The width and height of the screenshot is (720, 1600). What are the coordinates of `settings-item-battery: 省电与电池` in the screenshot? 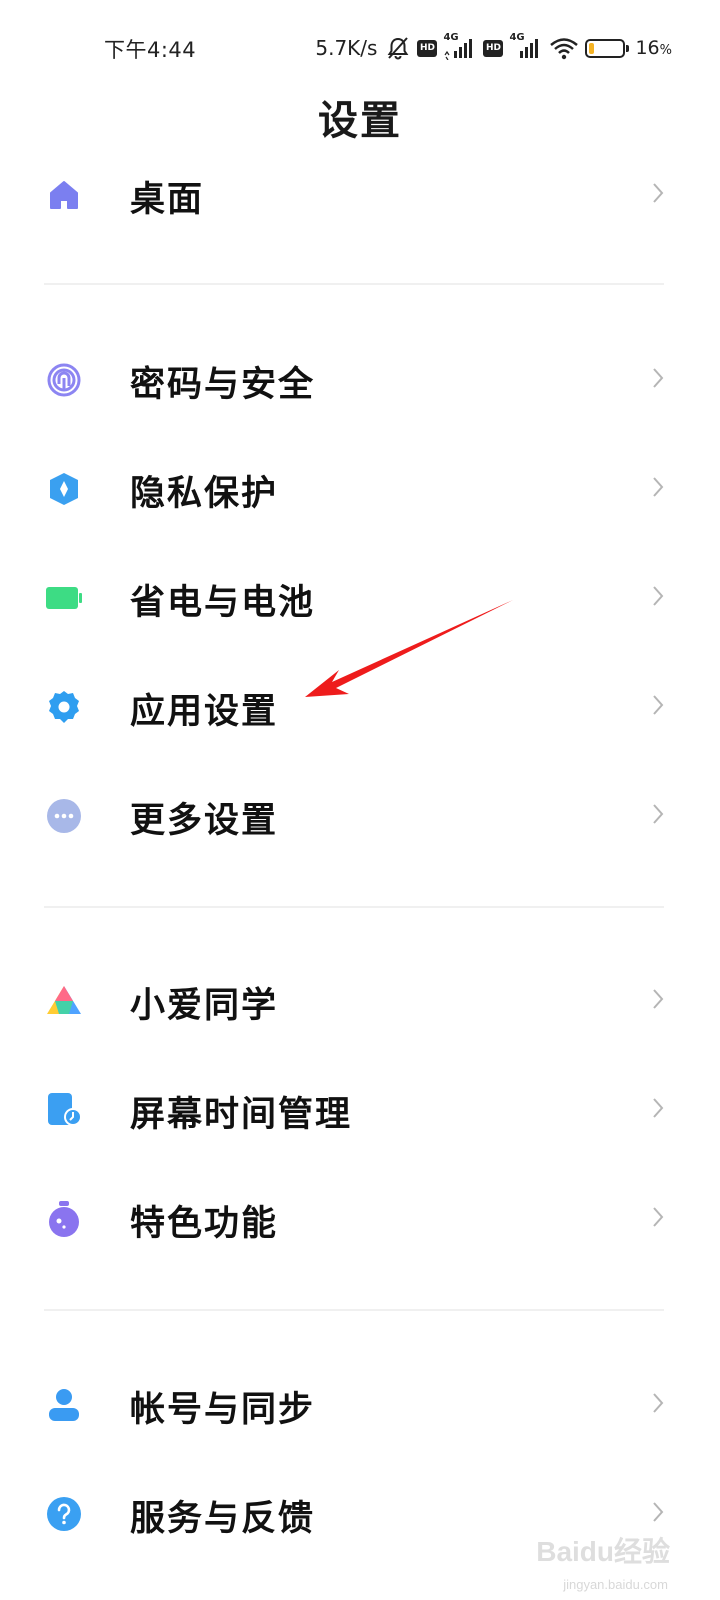 It's located at (360, 596).